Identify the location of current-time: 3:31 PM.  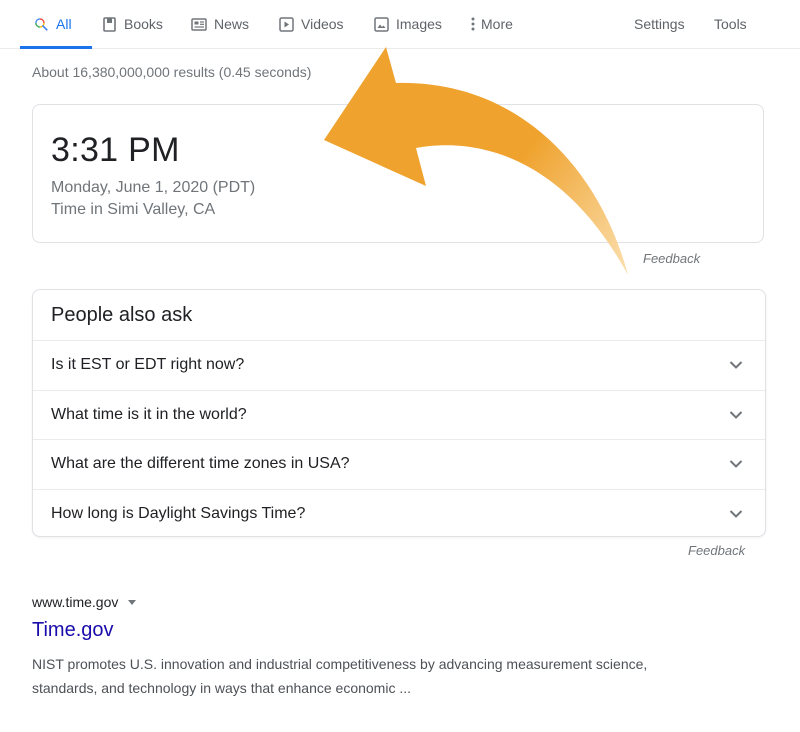
(115, 150).